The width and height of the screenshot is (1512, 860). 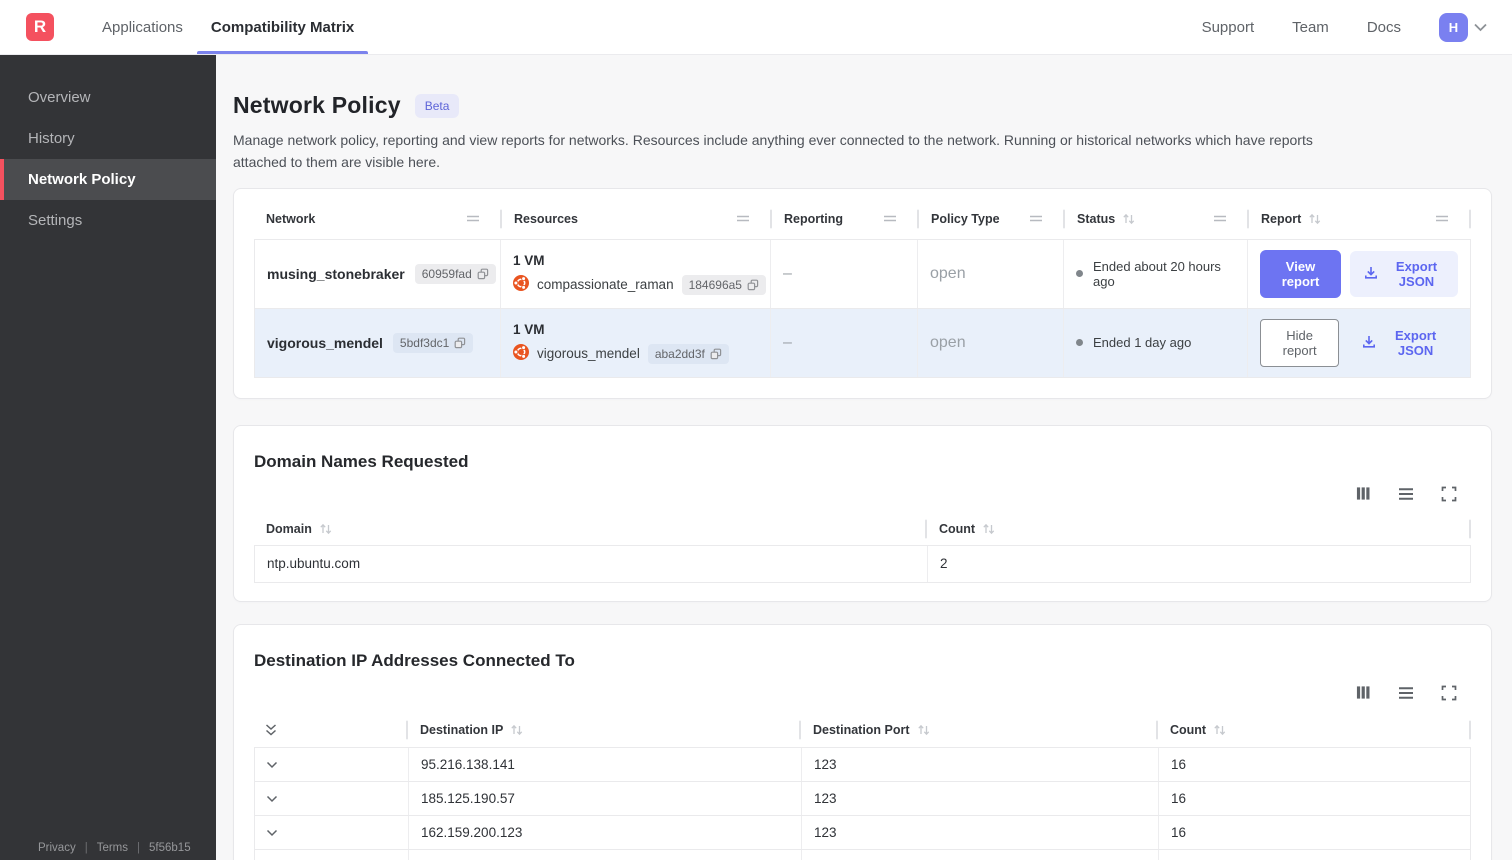 I want to click on column-header-destination-port: Destination Port, so click(x=979, y=730).